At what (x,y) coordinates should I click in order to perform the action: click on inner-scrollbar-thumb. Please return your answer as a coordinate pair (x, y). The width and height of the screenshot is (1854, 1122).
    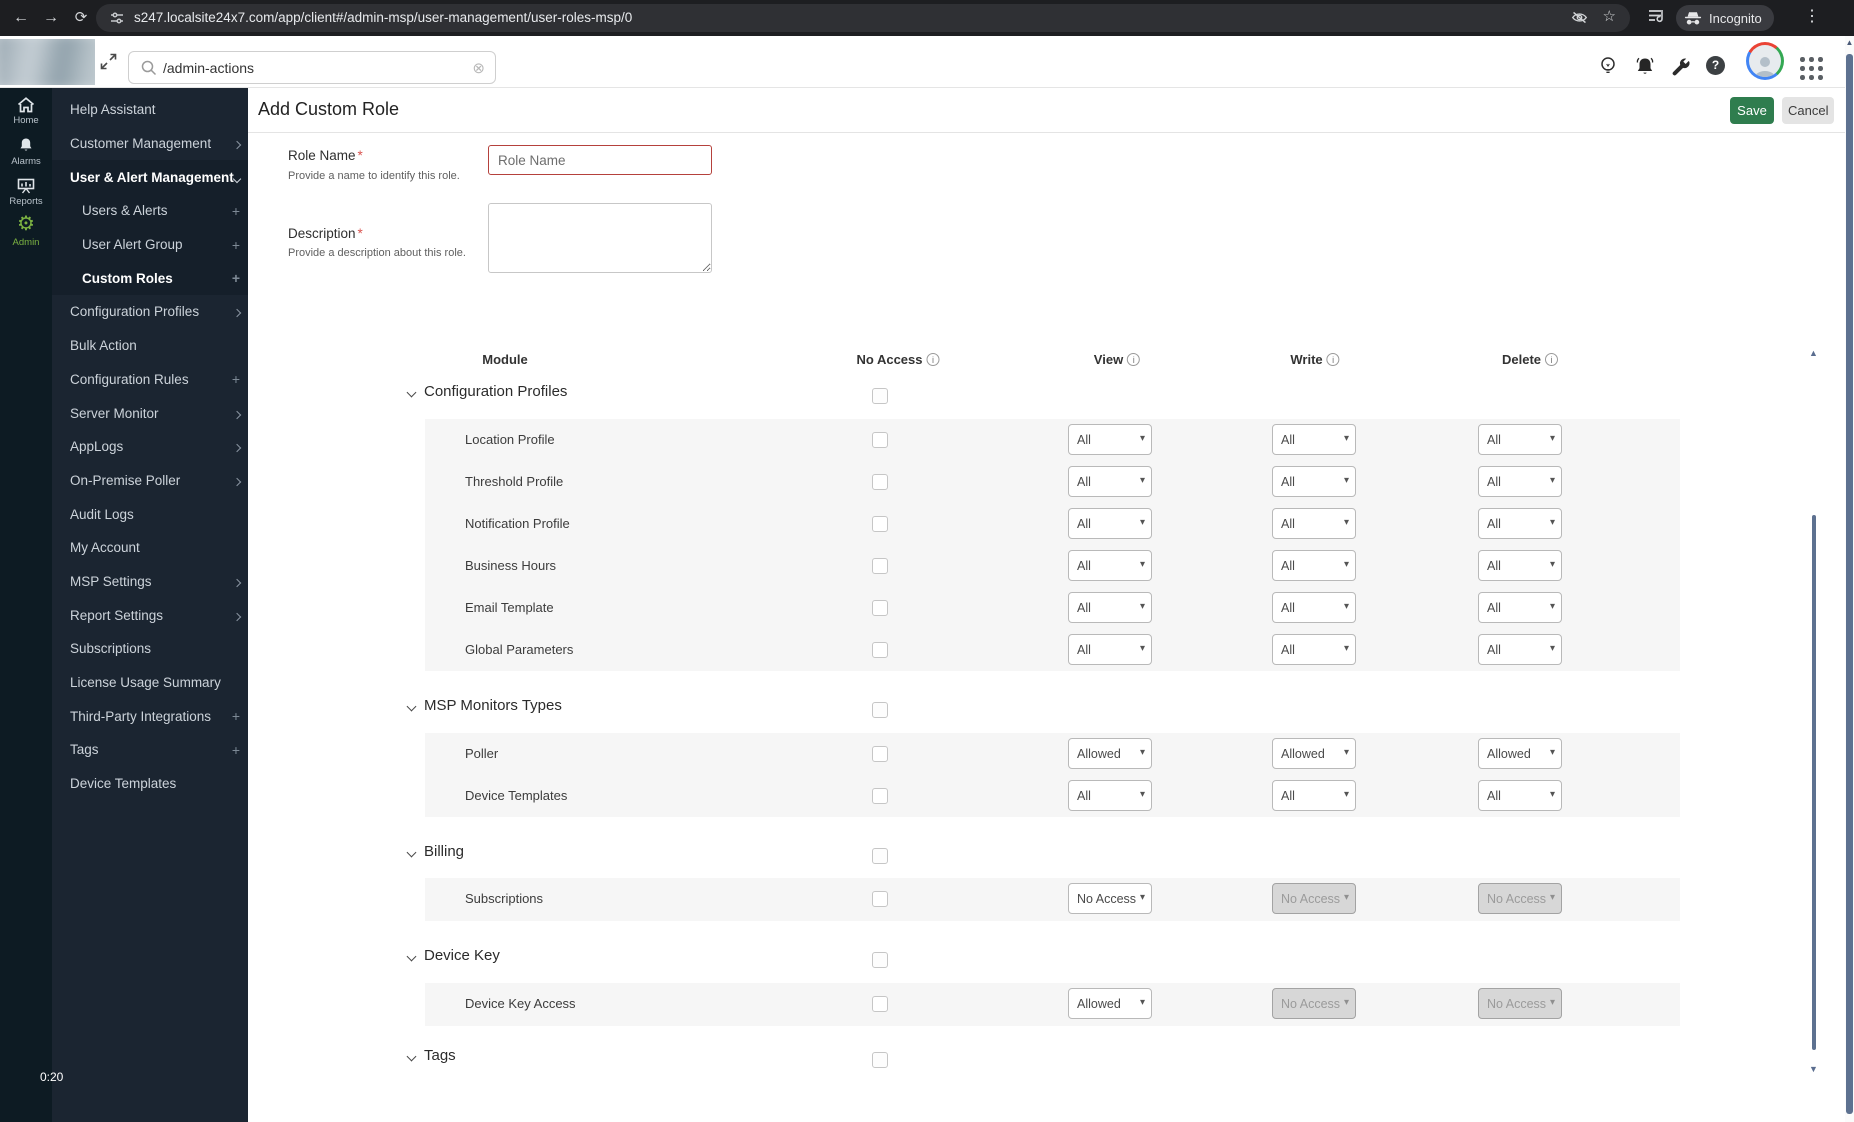
    Looking at the image, I should click on (1814, 782).